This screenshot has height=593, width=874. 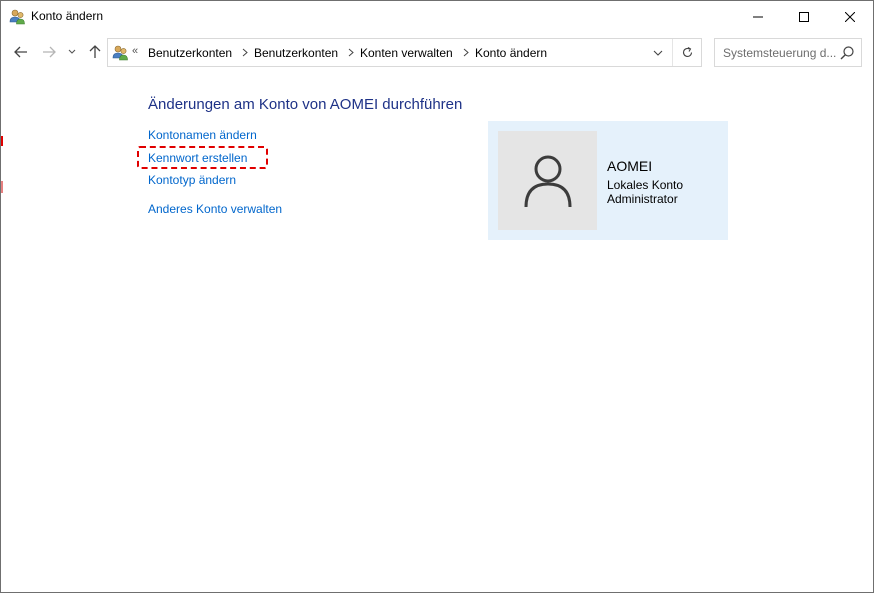 I want to click on back-button, so click(x=21, y=52).